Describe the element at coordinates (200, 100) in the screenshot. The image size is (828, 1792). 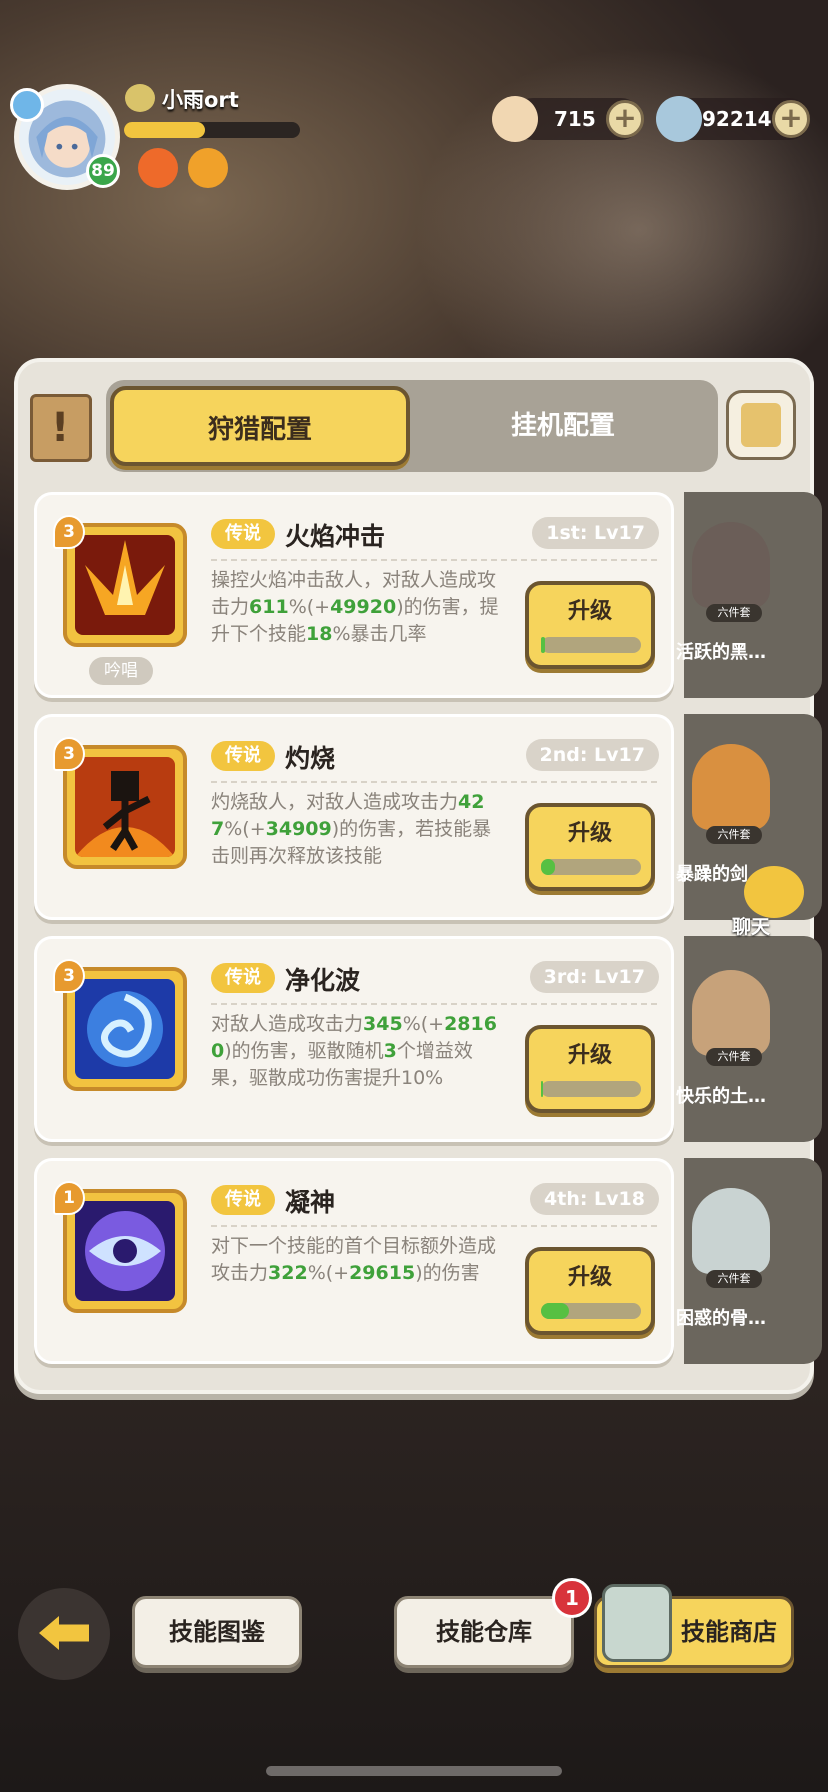
I see `player-name: 小雨ort` at that location.